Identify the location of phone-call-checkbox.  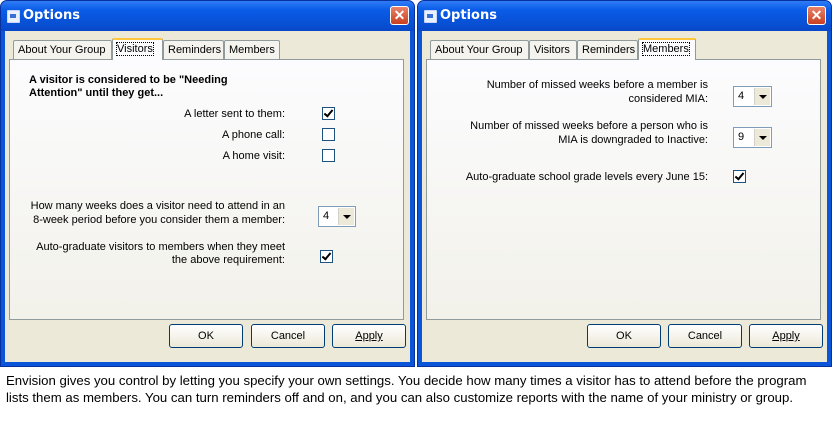
(328, 134).